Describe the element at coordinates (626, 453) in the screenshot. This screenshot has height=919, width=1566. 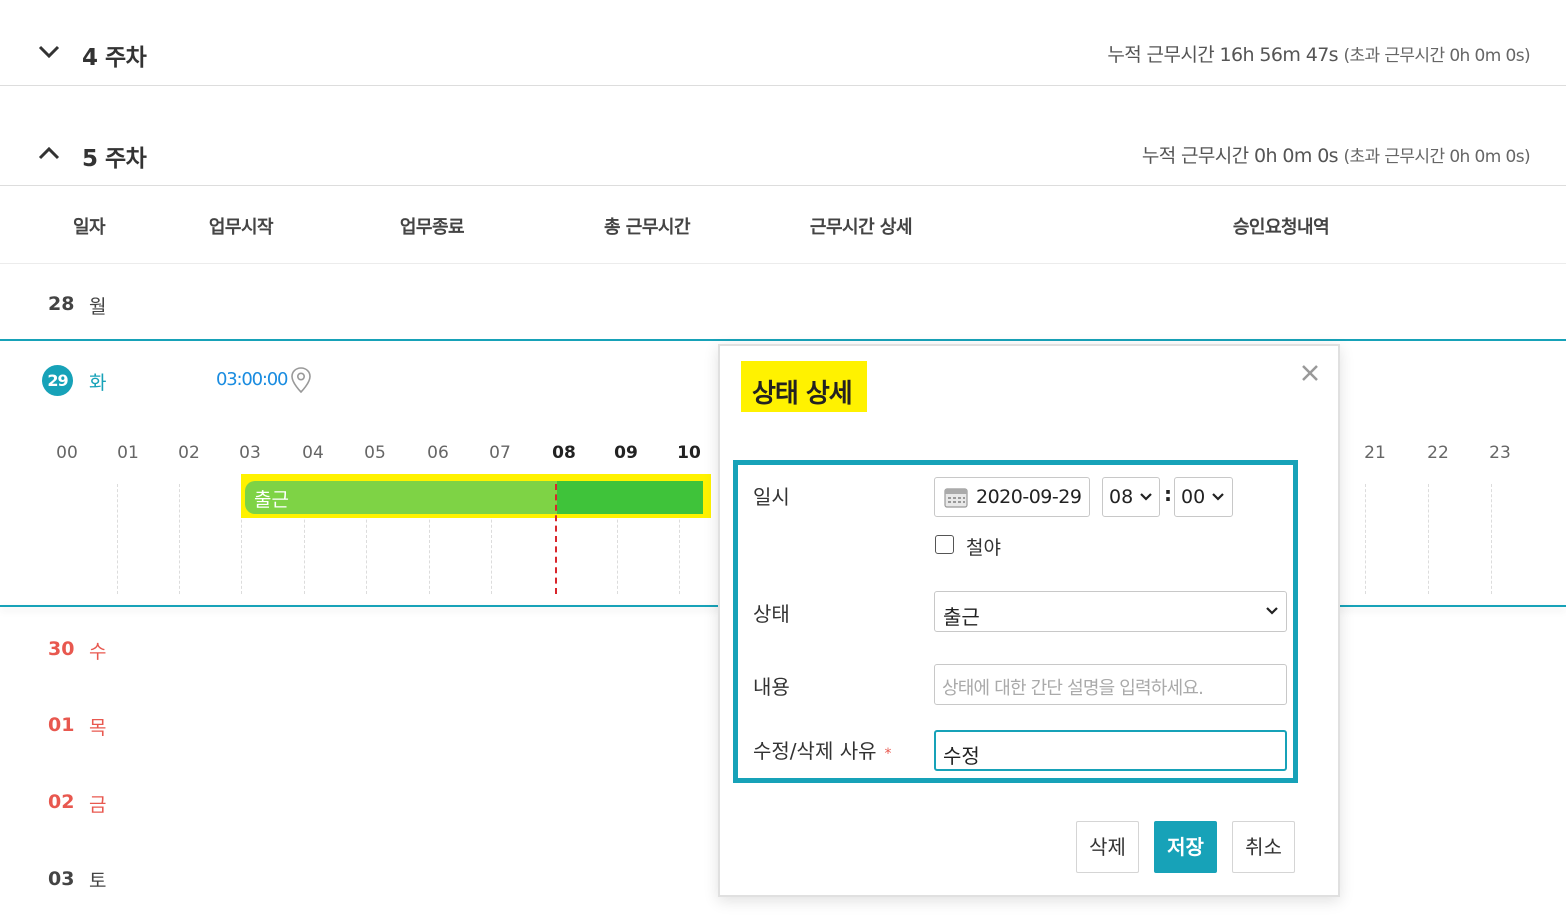
I see `hour-label: 09` at that location.